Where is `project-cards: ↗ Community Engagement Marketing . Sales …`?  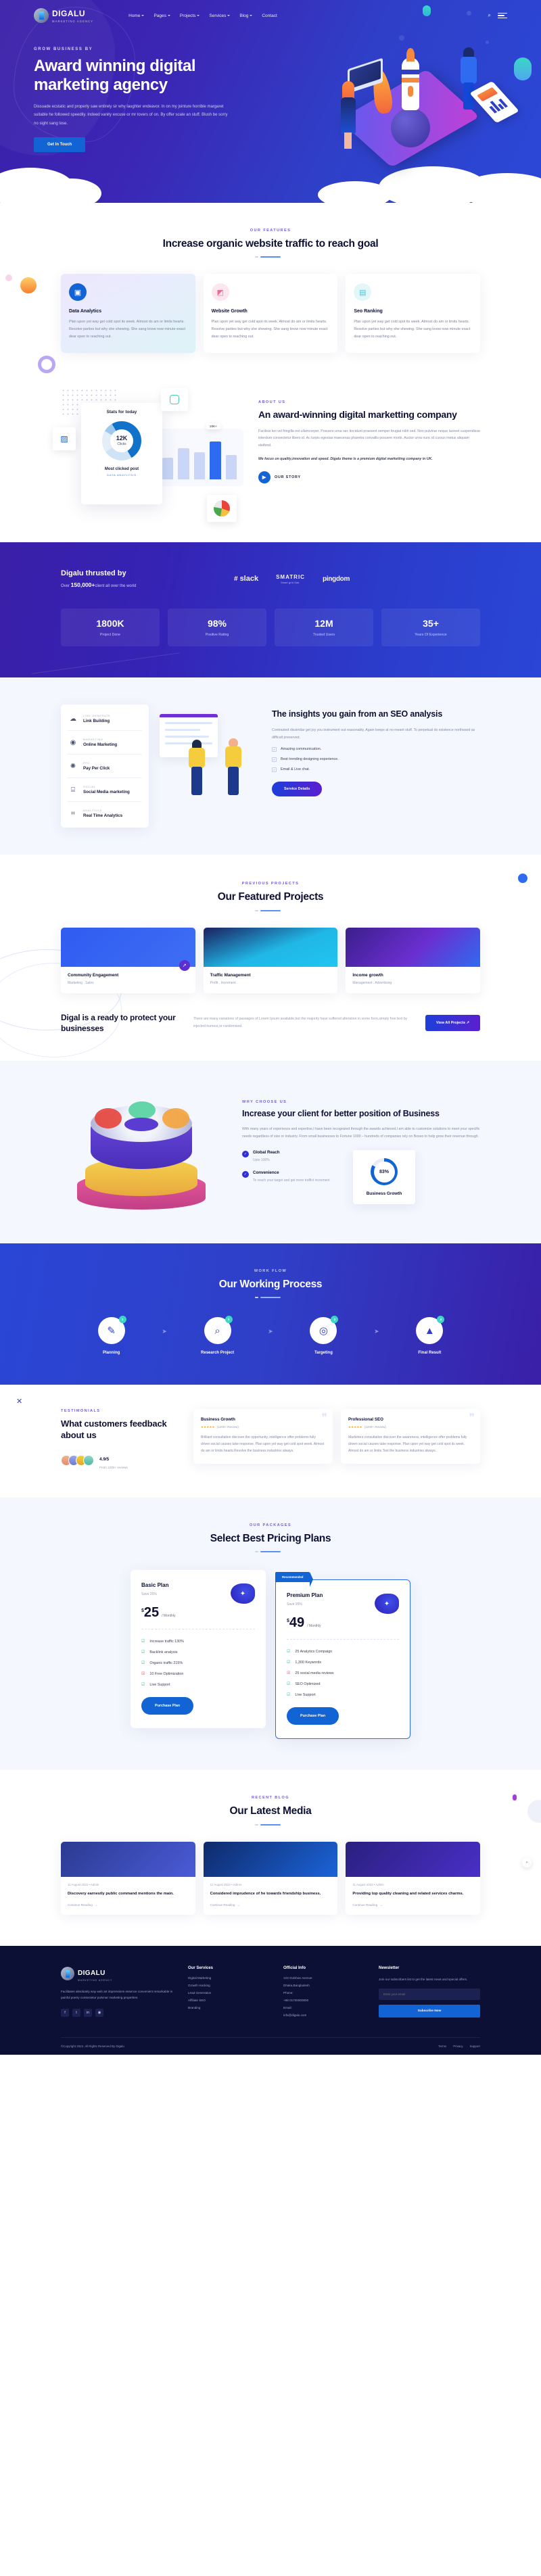
project-cards: ↗ Community Engagement Marketing . Sales … is located at coordinates (271, 960).